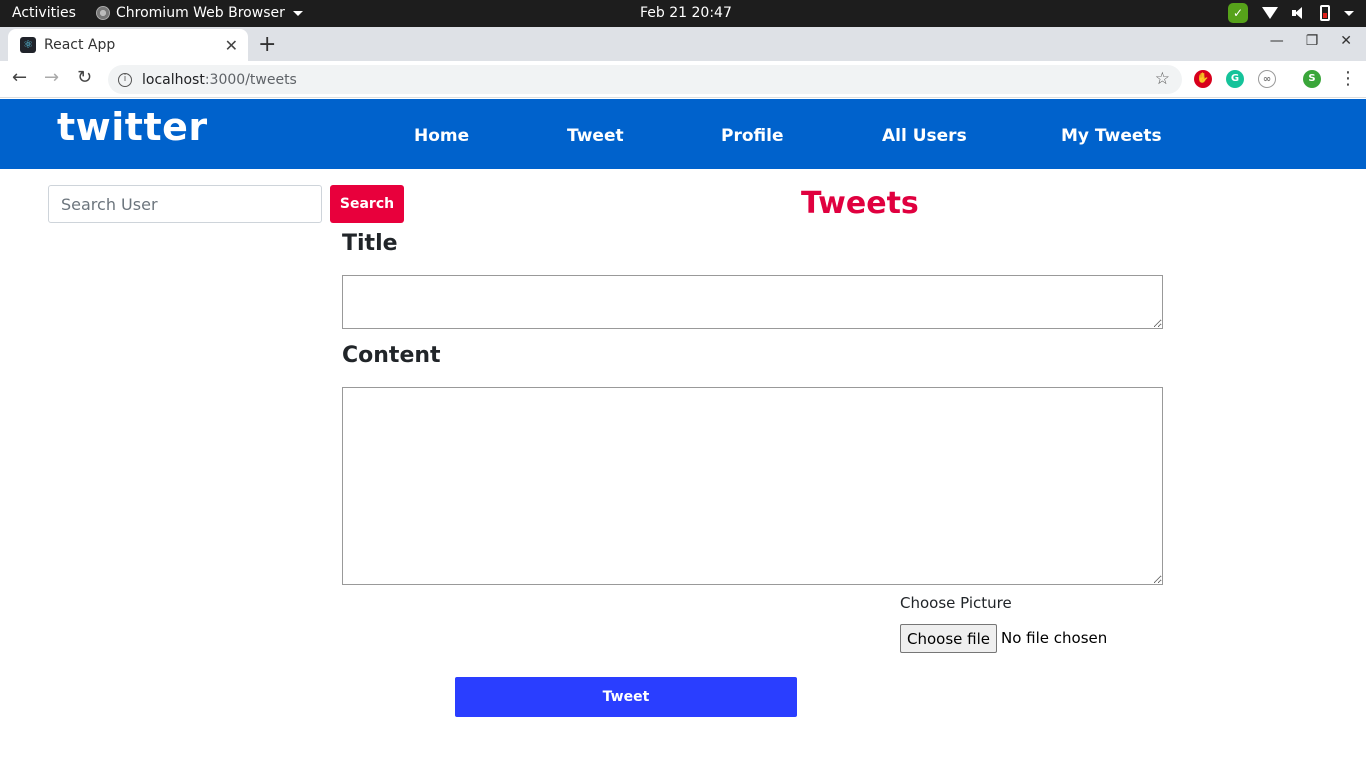  I want to click on window-controls: — ❐ ✕, so click(1311, 41).